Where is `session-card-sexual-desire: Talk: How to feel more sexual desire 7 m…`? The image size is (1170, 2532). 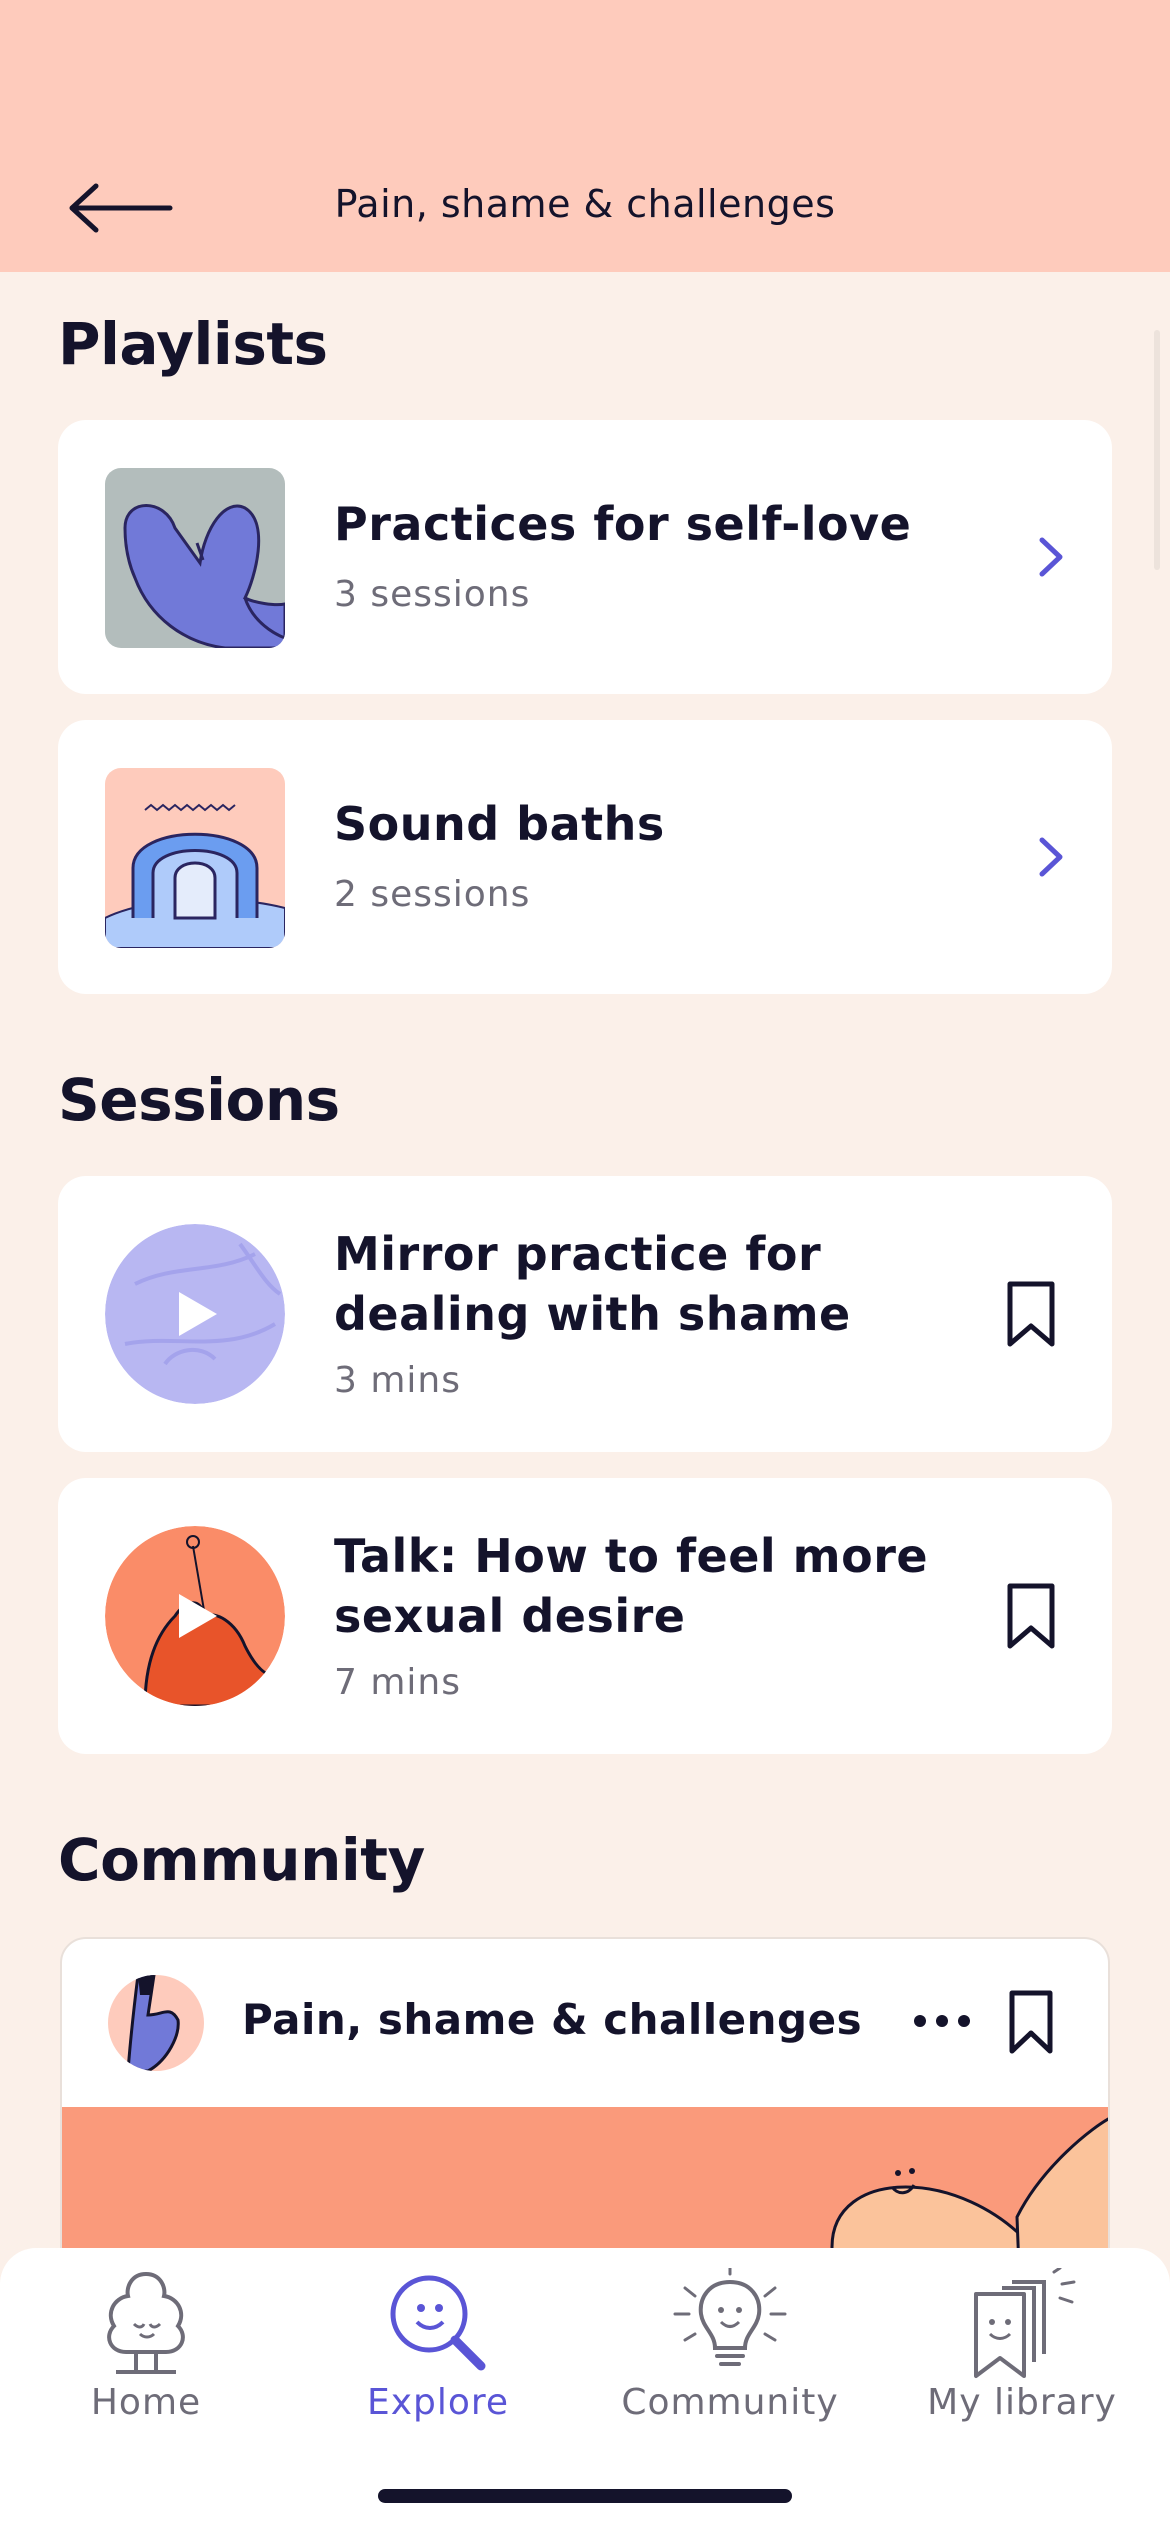
session-card-sexual-desire: Talk: How to feel more sexual desire 7 m… is located at coordinates (585, 1616).